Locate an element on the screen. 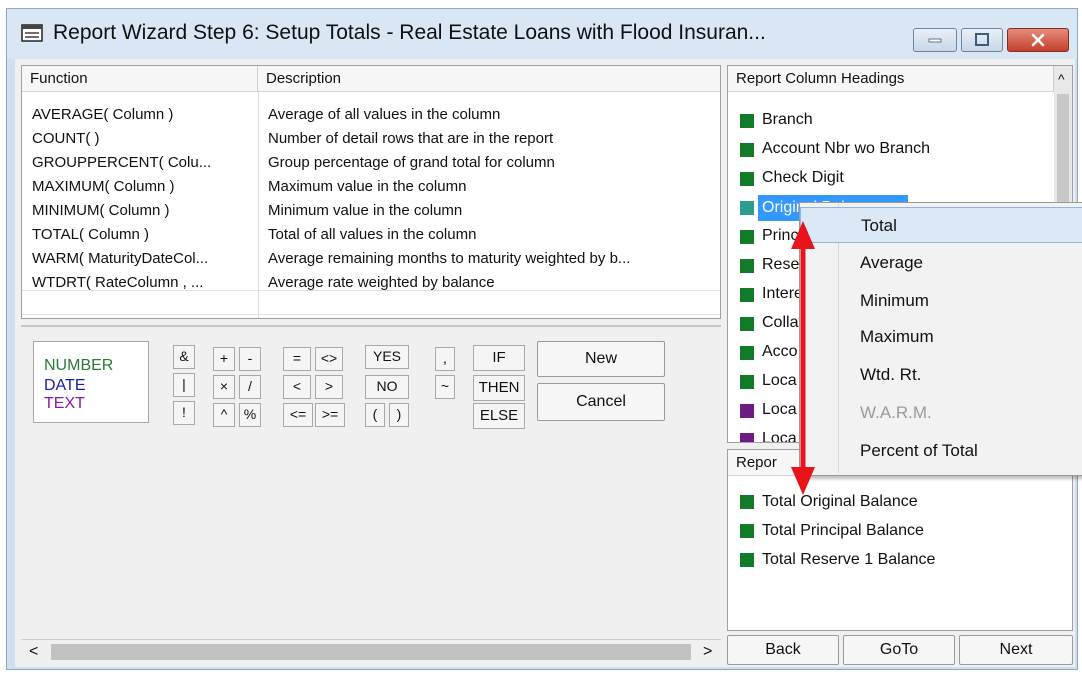 This screenshot has width=1082, height=675. horizontal-scrollbar: < > is located at coordinates (371, 651).